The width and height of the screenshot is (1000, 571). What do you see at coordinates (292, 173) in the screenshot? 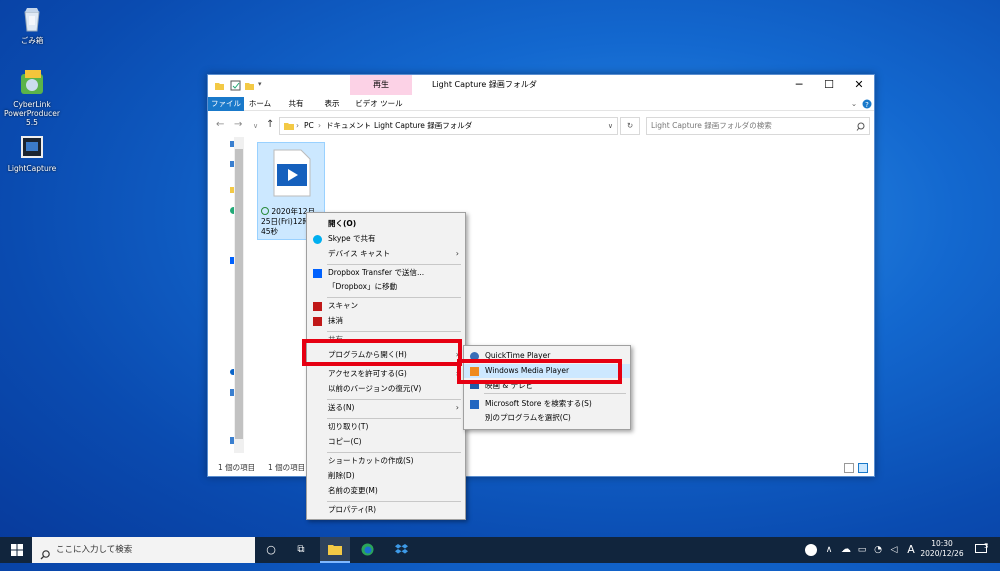
I see `video-file-icon` at bounding box center [292, 173].